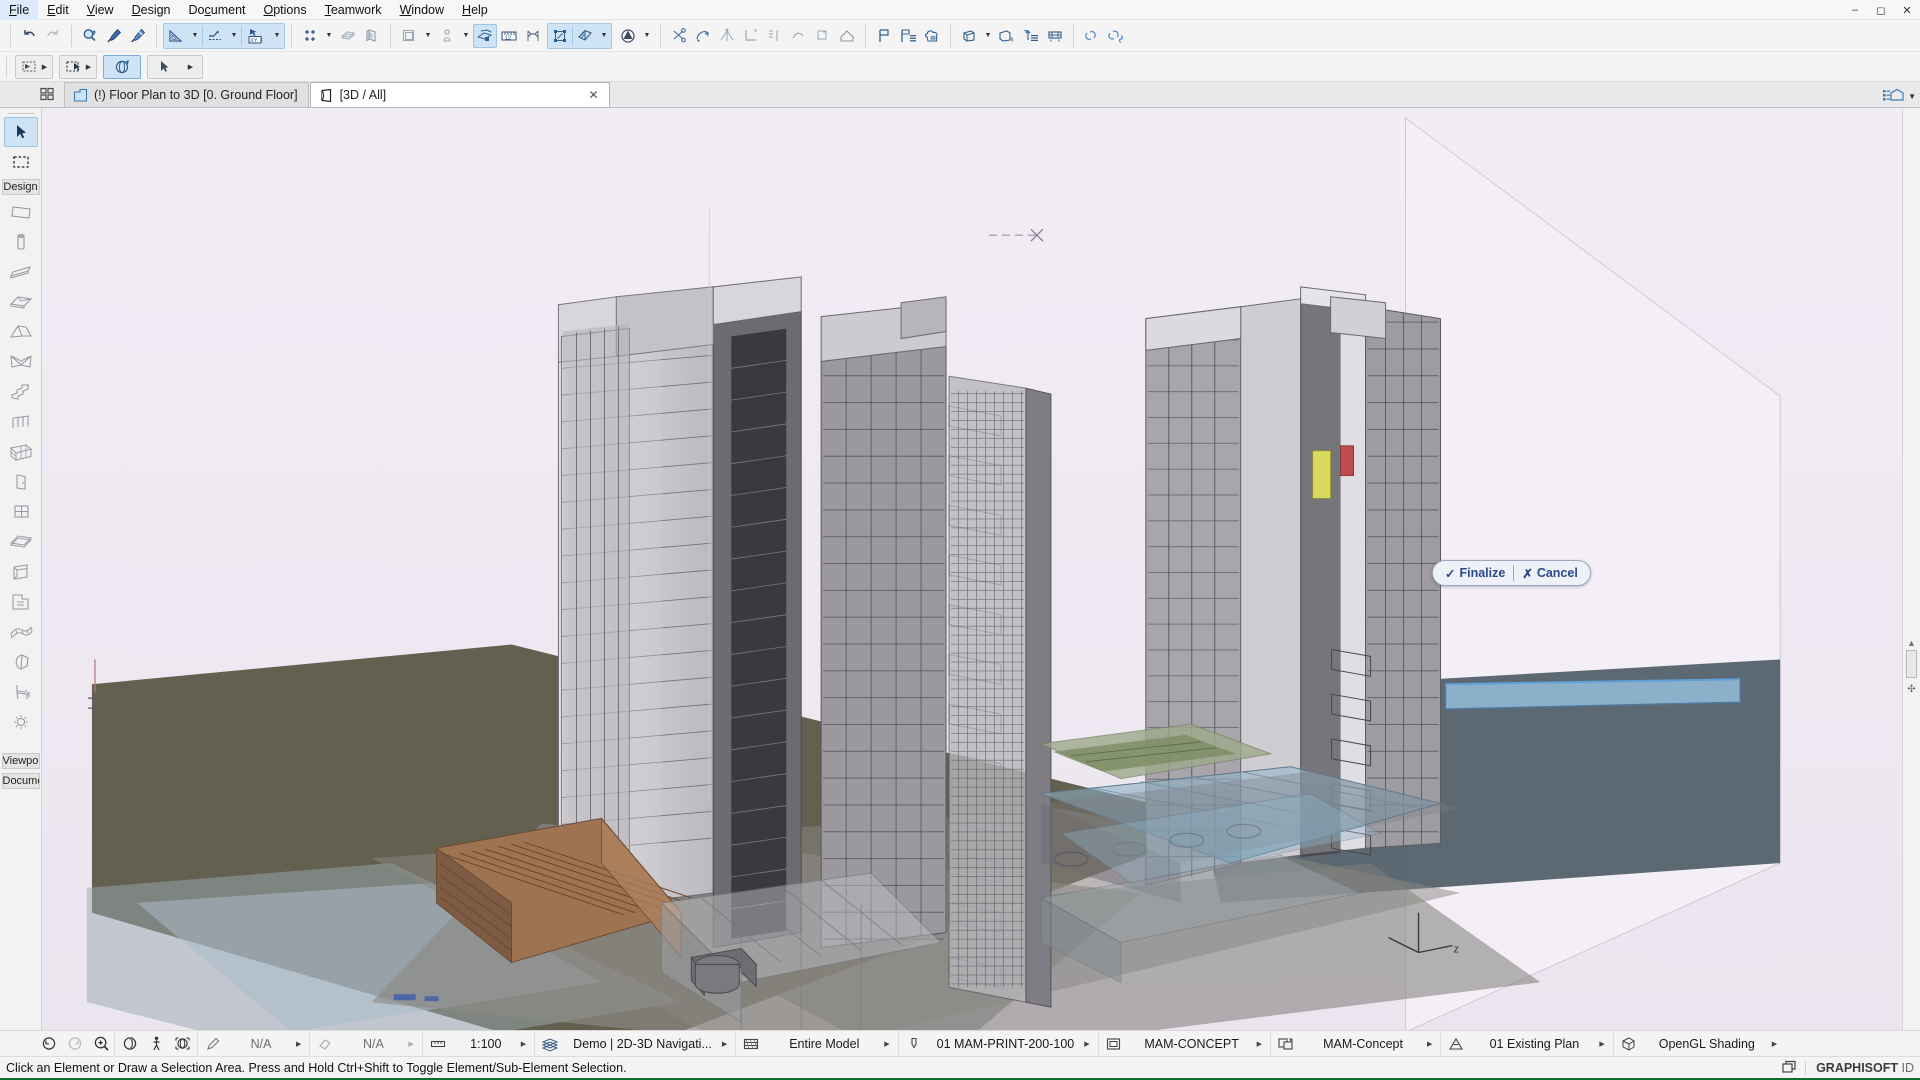 The image size is (1920, 1080). What do you see at coordinates (21, 212) in the screenshot?
I see `wall-icon` at bounding box center [21, 212].